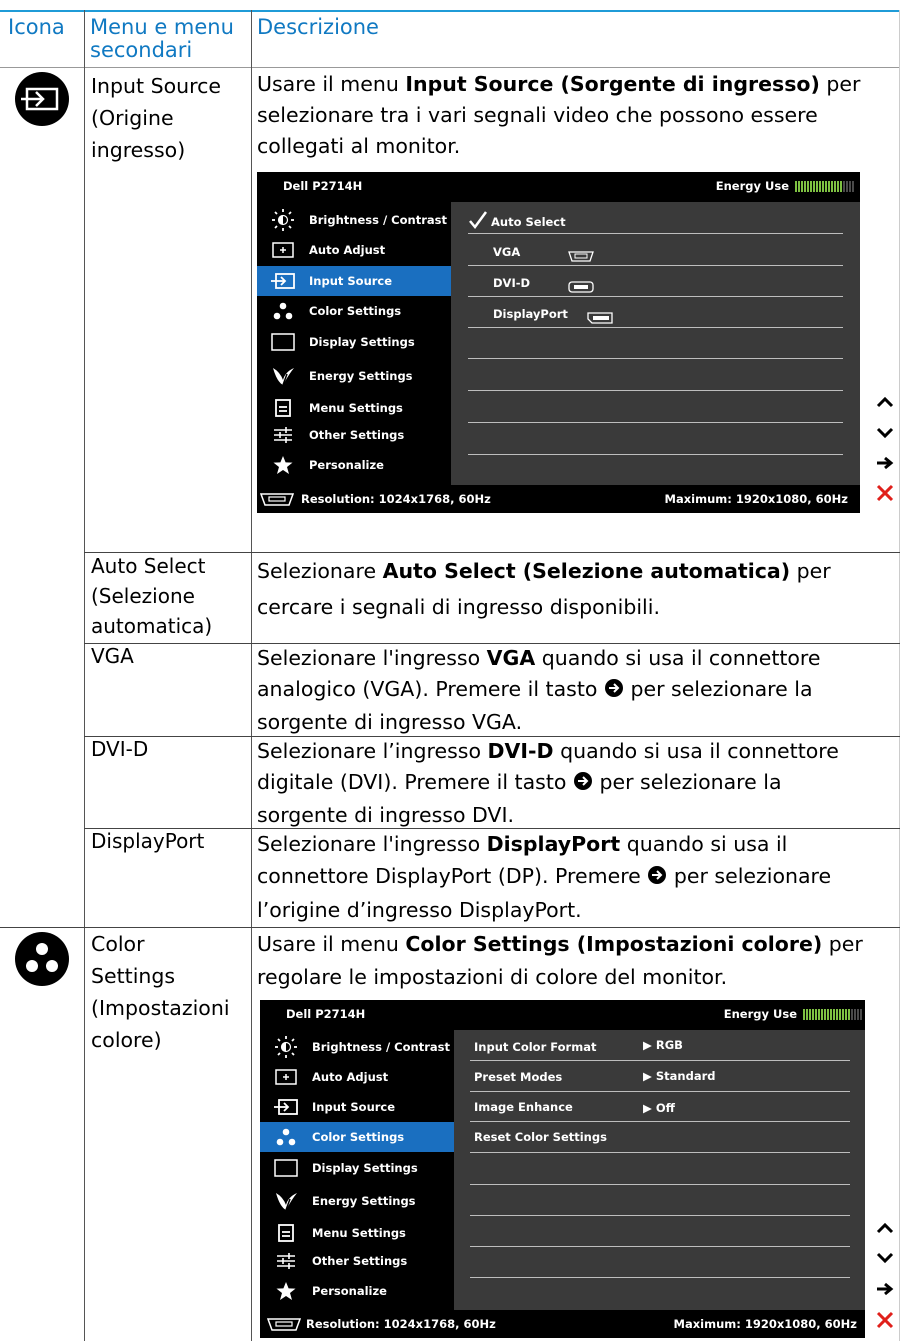 This screenshot has height=1341, width=900. I want to click on input-source-icon, so click(286, 1107).